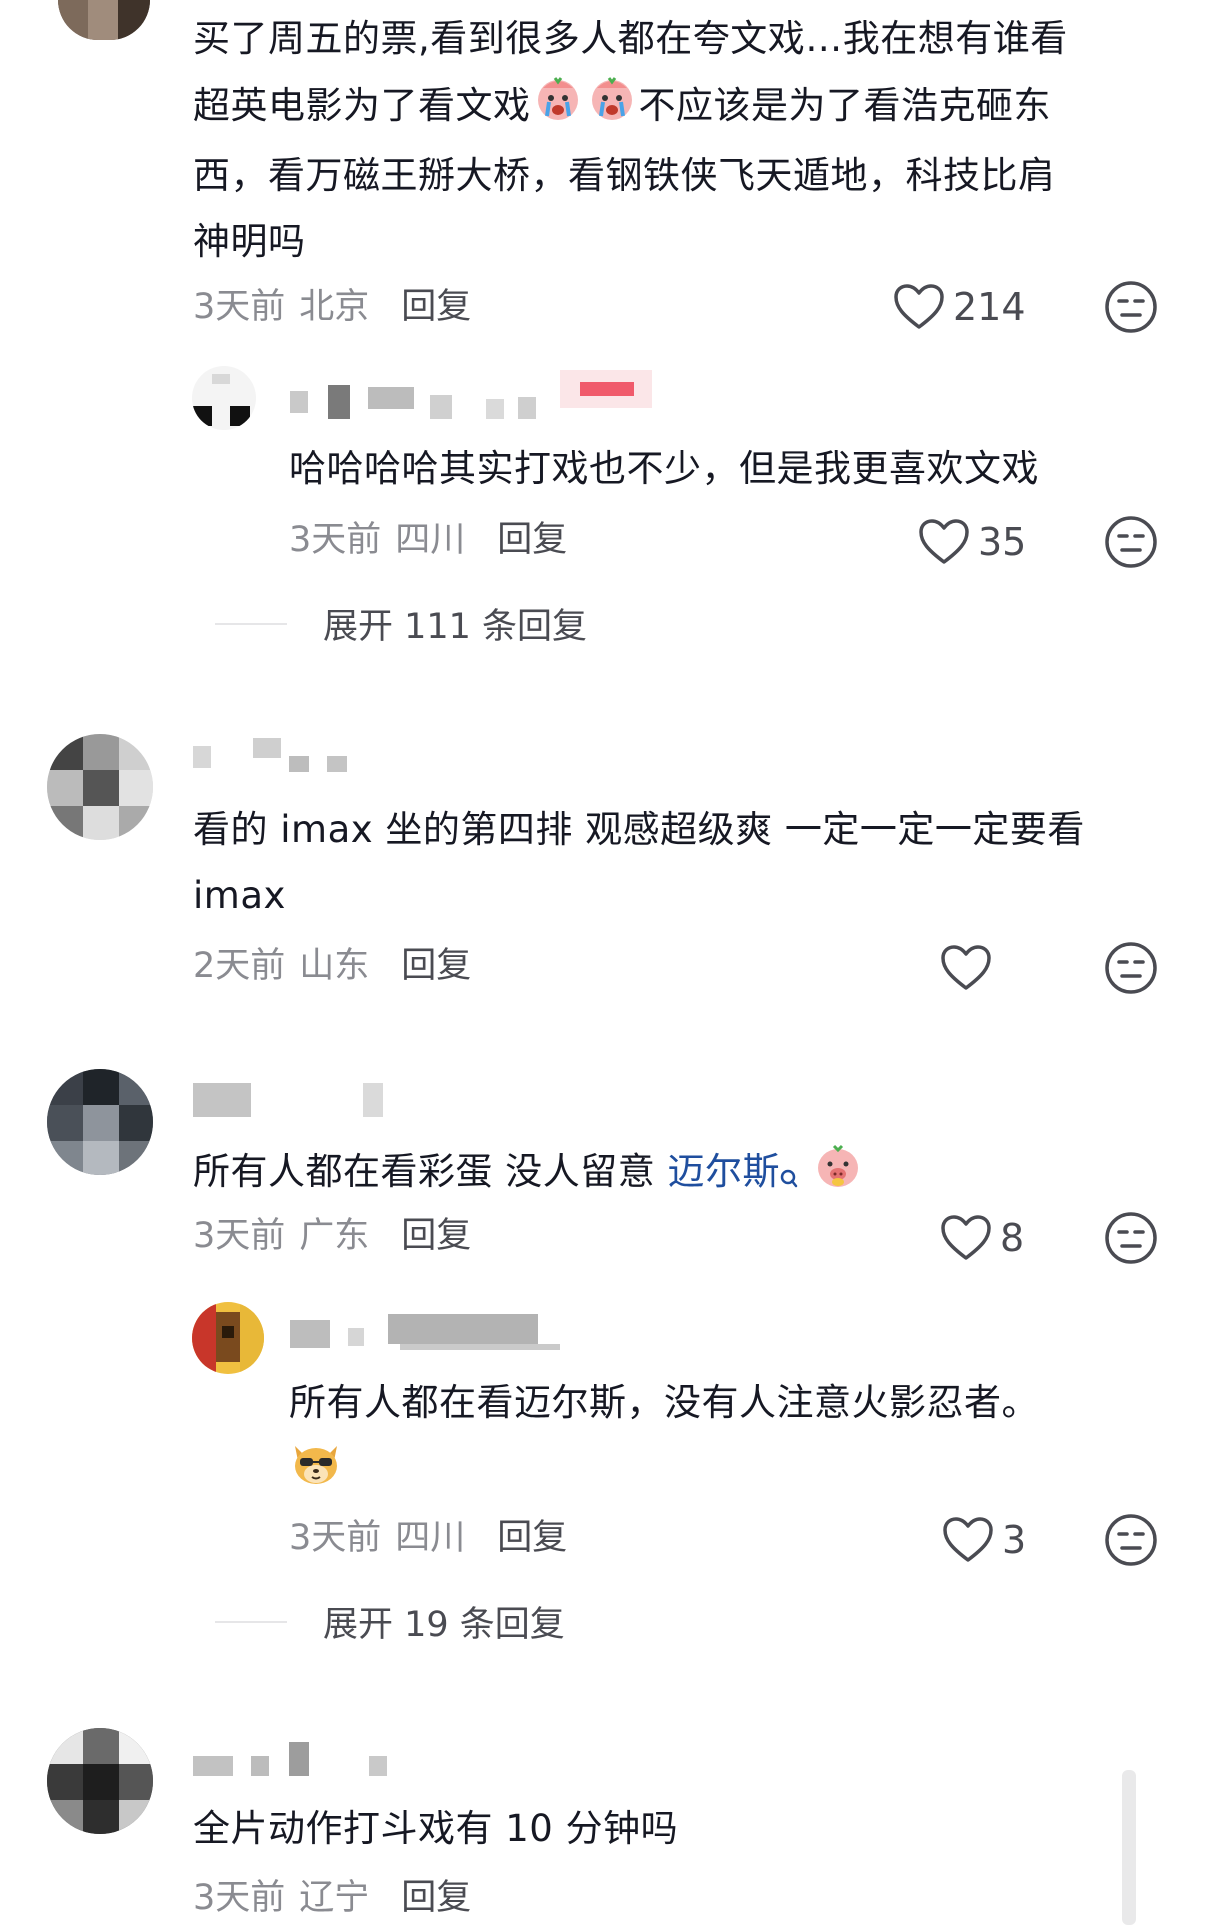 The image size is (1206, 1925). Describe the element at coordinates (688, 863) in the screenshot. I see `comment-text: 看的 imax 坐的第四排 观感超级爽 一定一定一定要看 imax` at that location.